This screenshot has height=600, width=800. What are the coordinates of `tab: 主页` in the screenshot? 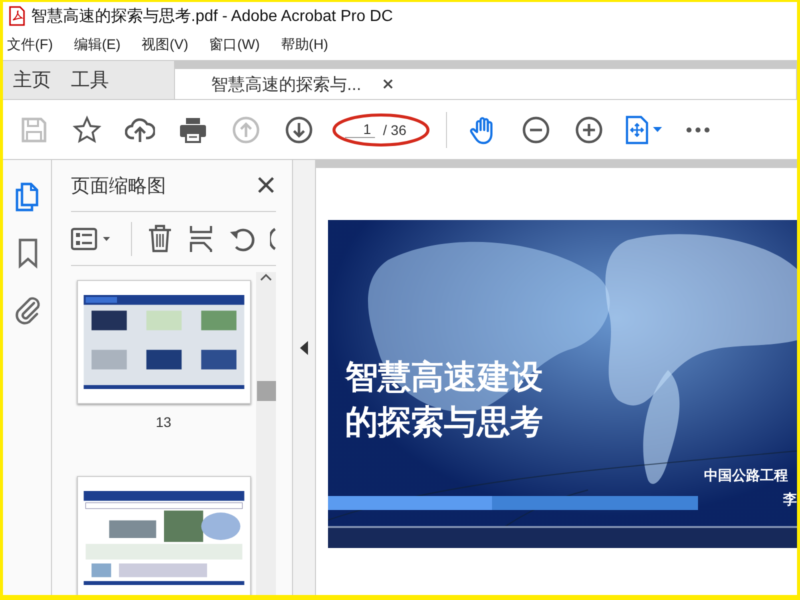 It's located at (32, 80).